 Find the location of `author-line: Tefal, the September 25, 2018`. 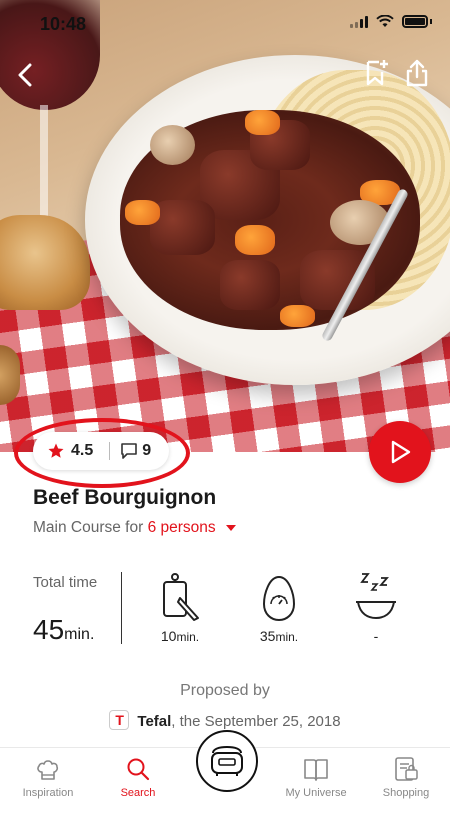

author-line: Tefal, the September 25, 2018 is located at coordinates (225, 720).